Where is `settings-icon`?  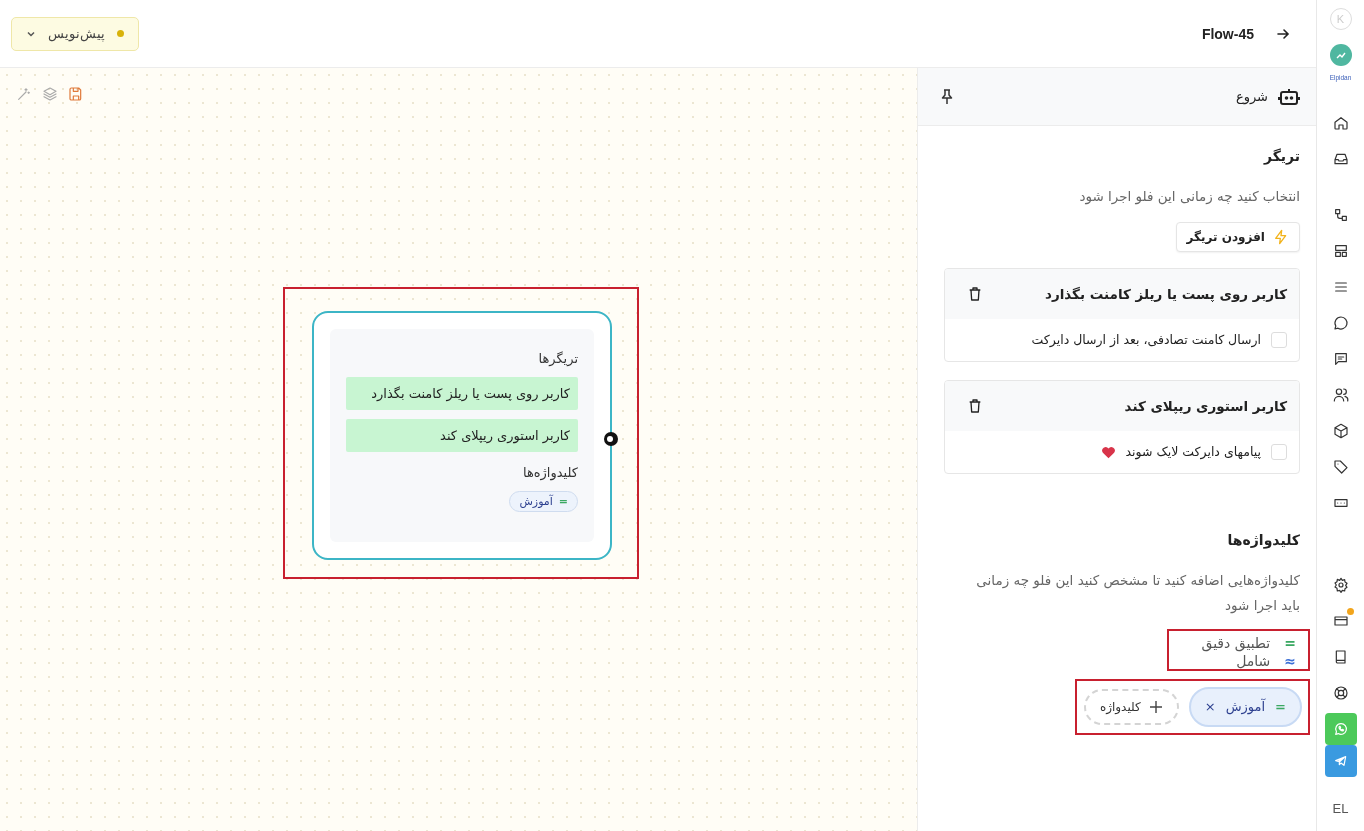
settings-icon is located at coordinates (1340, 585).